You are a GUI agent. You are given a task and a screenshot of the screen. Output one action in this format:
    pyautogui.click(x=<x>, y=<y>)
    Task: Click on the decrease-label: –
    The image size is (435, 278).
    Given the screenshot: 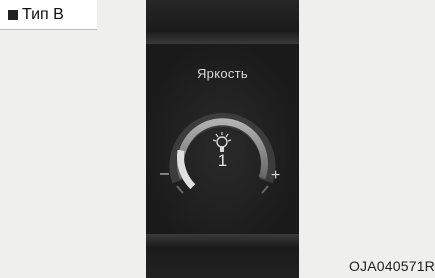 What is the action you would take?
    pyautogui.click(x=164, y=173)
    